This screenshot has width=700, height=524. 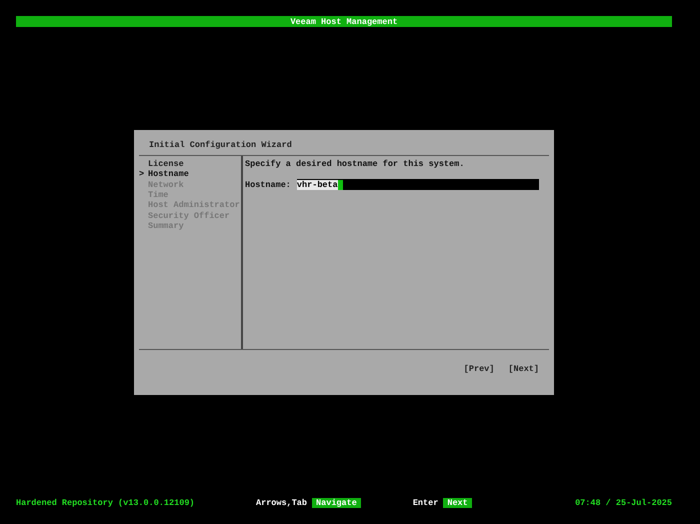 What do you see at coordinates (336, 503) in the screenshot?
I see `action-label: Navigate` at bounding box center [336, 503].